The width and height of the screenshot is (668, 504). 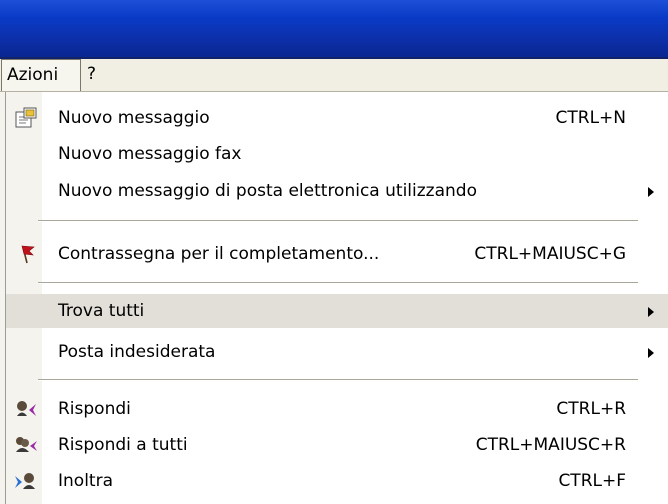 I want to click on menu-item-label: Nuovo messaggio, so click(x=134, y=118).